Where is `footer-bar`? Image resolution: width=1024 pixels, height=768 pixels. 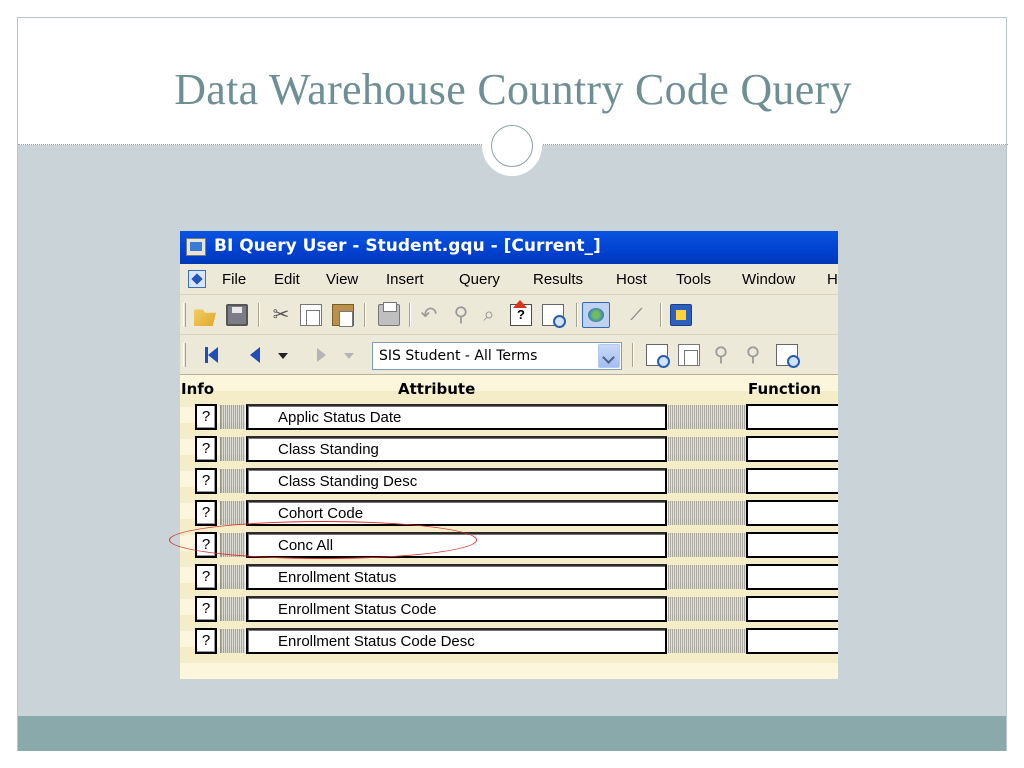
footer-bar is located at coordinates (512, 733).